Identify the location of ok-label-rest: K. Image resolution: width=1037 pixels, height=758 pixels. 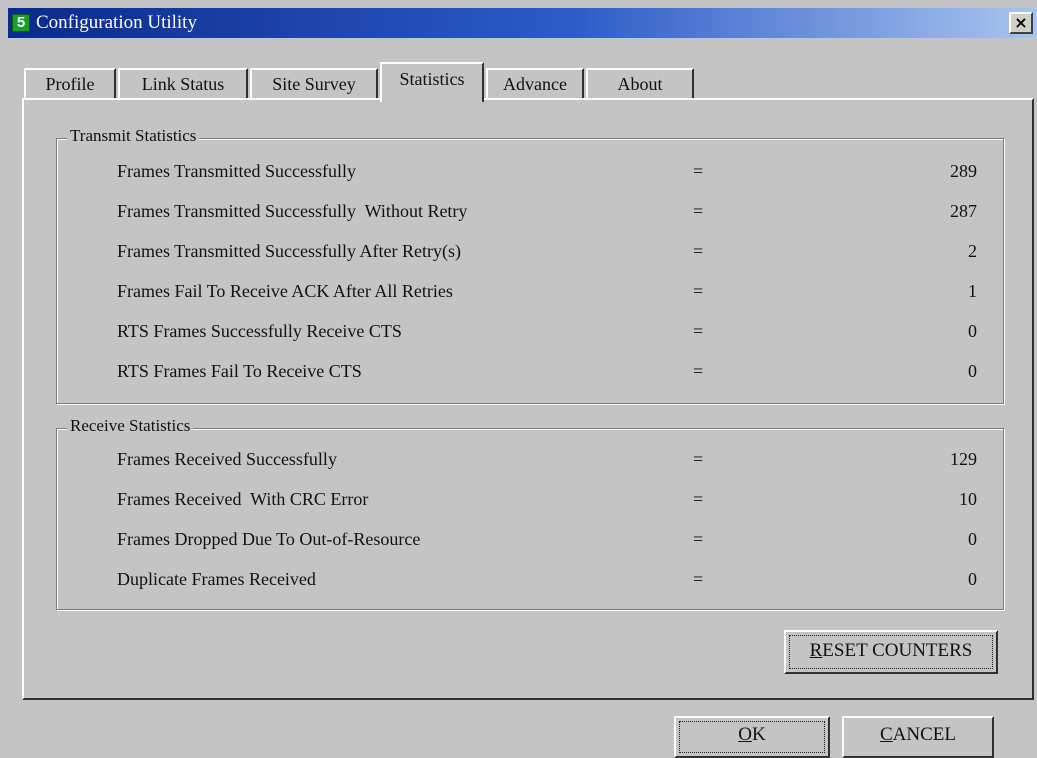
(759, 734).